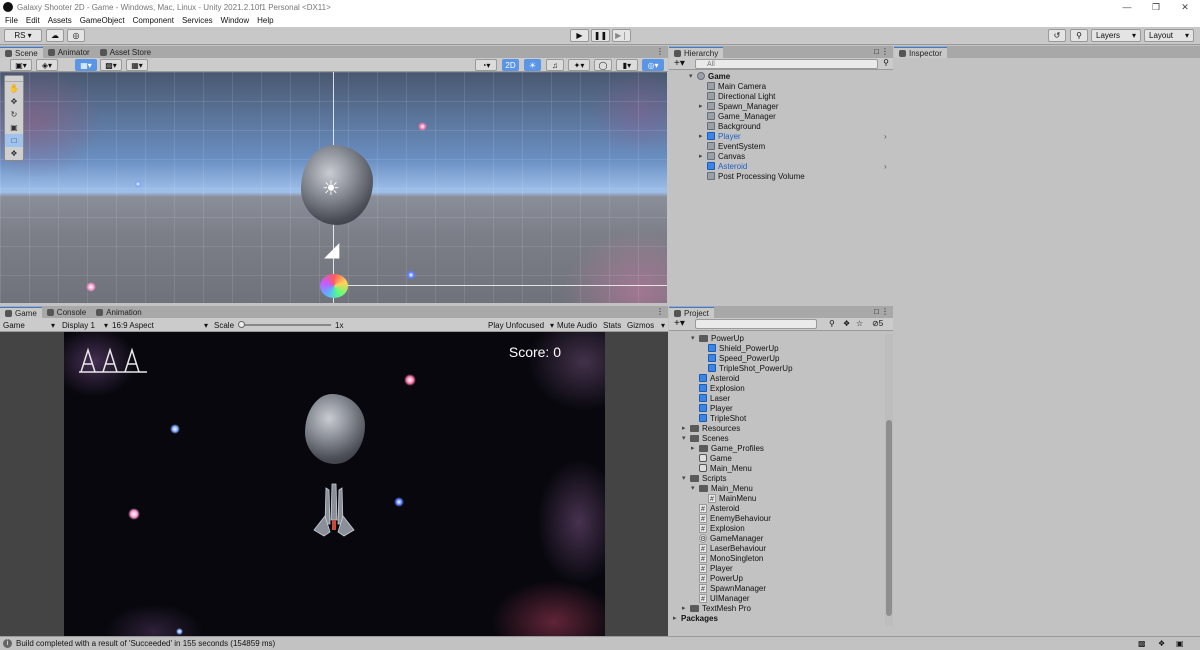 This screenshot has width=1200, height=650. What do you see at coordinates (711, 458) in the screenshot?
I see `project-item: Game` at bounding box center [711, 458].